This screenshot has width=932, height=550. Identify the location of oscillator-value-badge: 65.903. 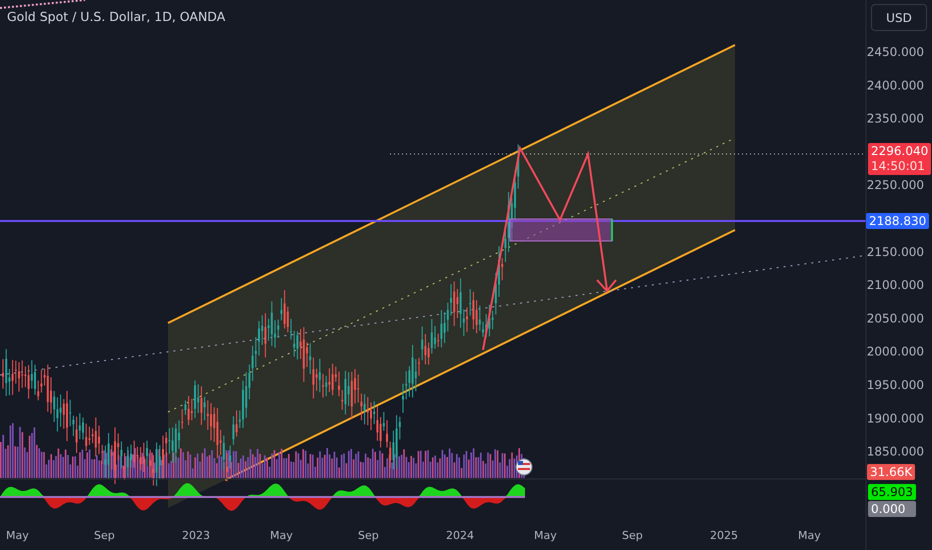
(892, 492).